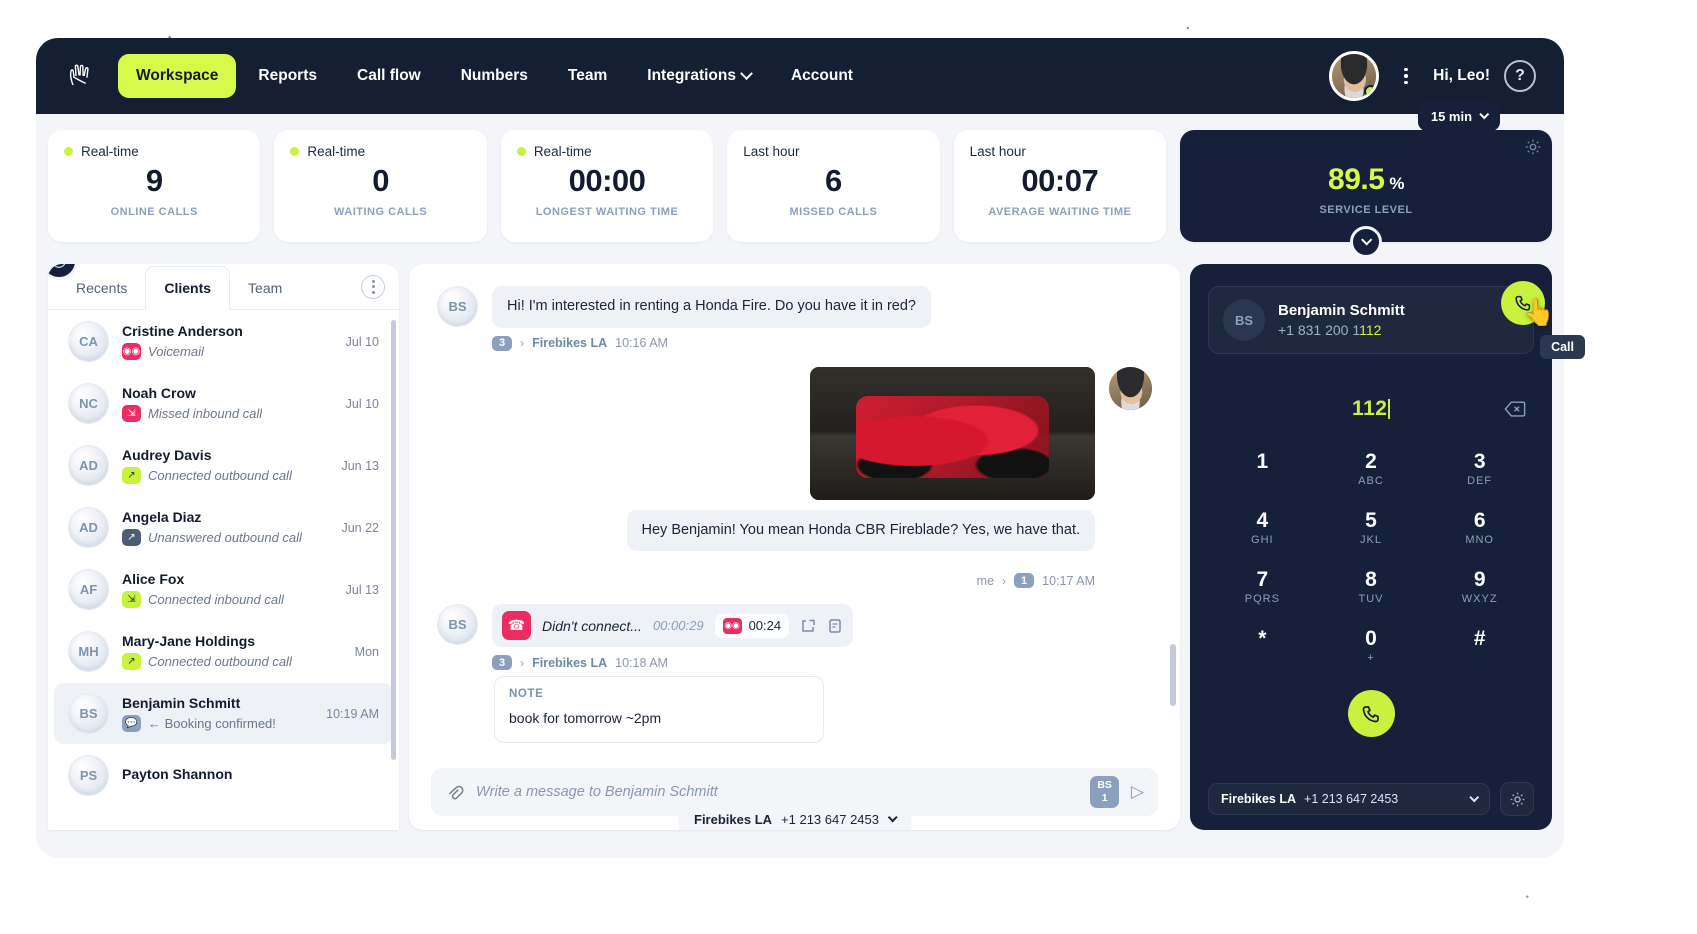  I want to click on stat-label: AVERAGE WAITING TIME, so click(1060, 212).